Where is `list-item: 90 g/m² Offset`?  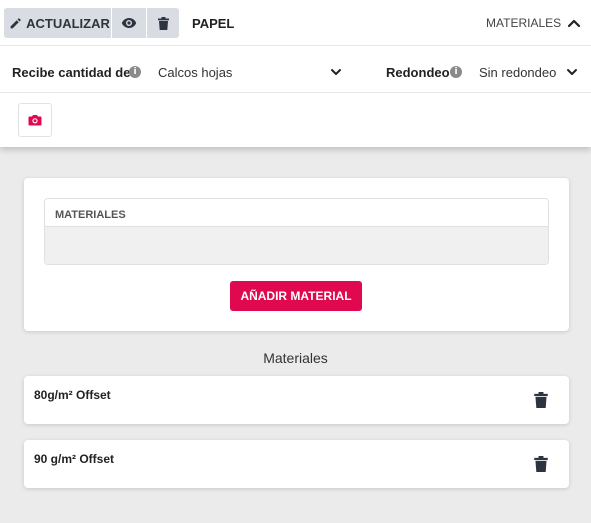
list-item: 90 g/m² Offset is located at coordinates (296, 464).